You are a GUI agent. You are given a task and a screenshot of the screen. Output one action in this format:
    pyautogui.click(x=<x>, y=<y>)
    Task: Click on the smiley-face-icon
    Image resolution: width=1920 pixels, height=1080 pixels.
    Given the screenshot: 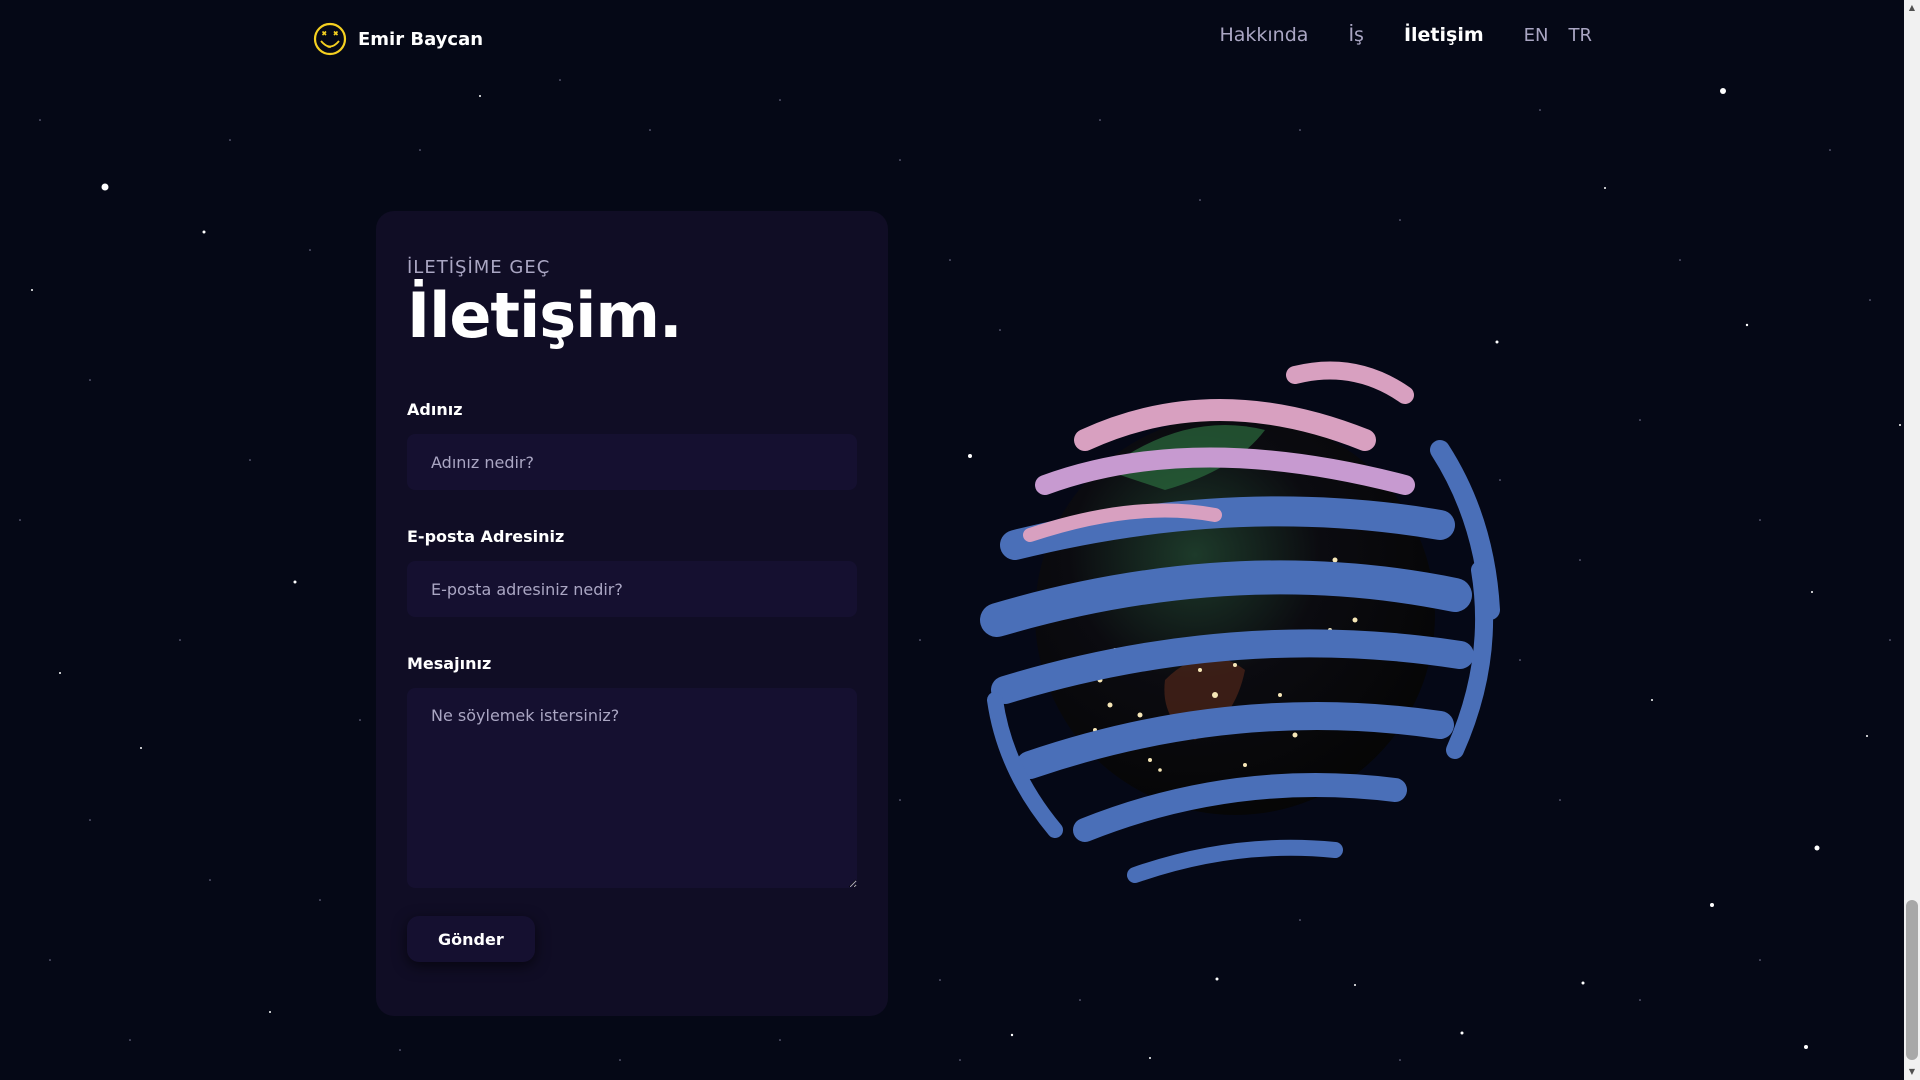 What is the action you would take?
    pyautogui.click(x=330, y=39)
    